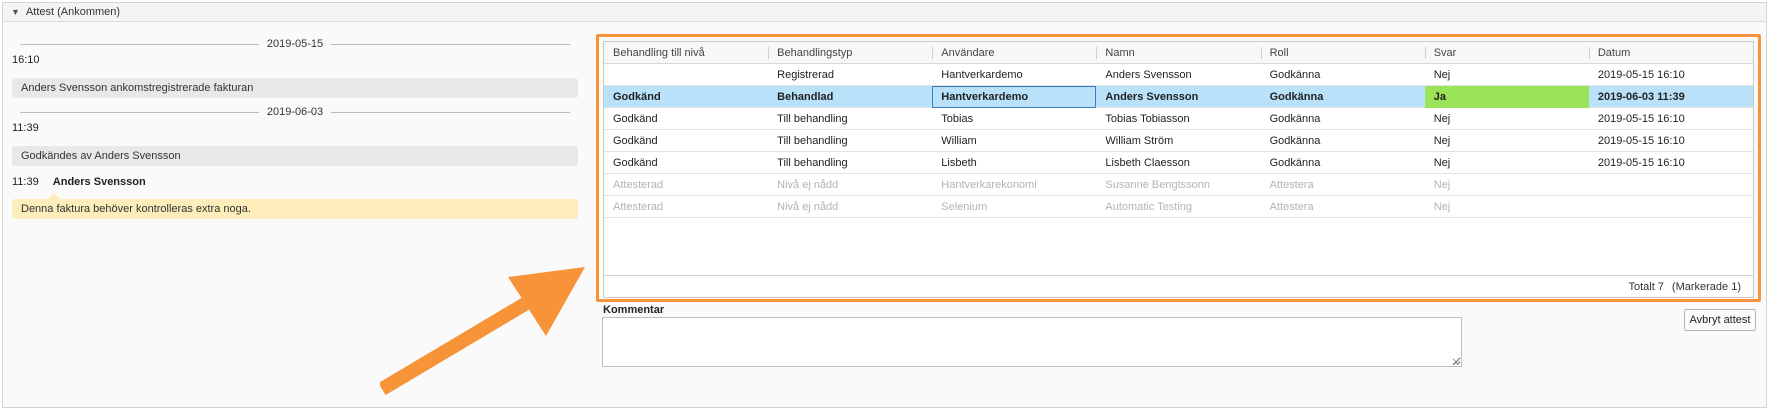 Image resolution: width=1769 pixels, height=410 pixels. I want to click on cell: Automatic Testing, so click(1149, 206).